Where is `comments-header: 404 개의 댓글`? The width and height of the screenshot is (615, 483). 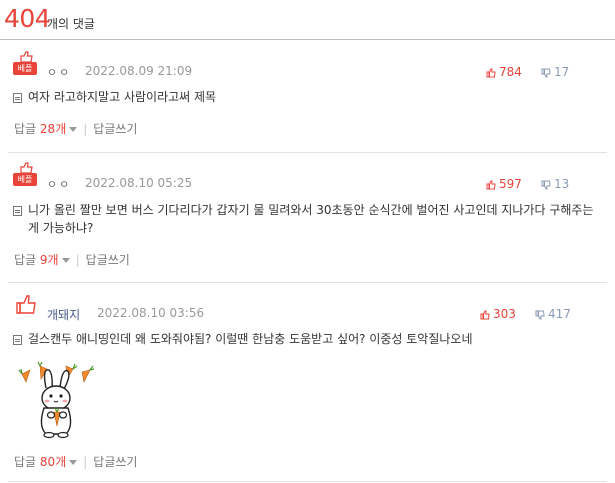 comments-header: 404 개의 댓글 is located at coordinates (309, 20).